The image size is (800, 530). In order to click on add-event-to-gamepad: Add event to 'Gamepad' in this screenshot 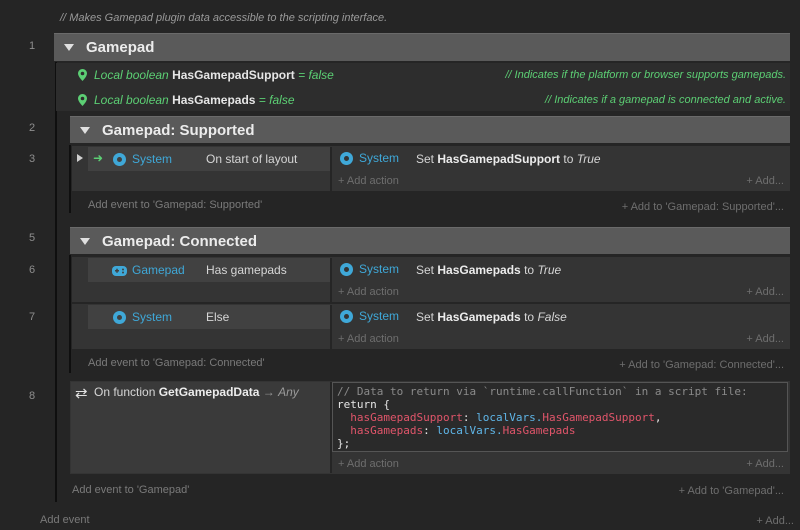, I will do `click(130, 490)`.